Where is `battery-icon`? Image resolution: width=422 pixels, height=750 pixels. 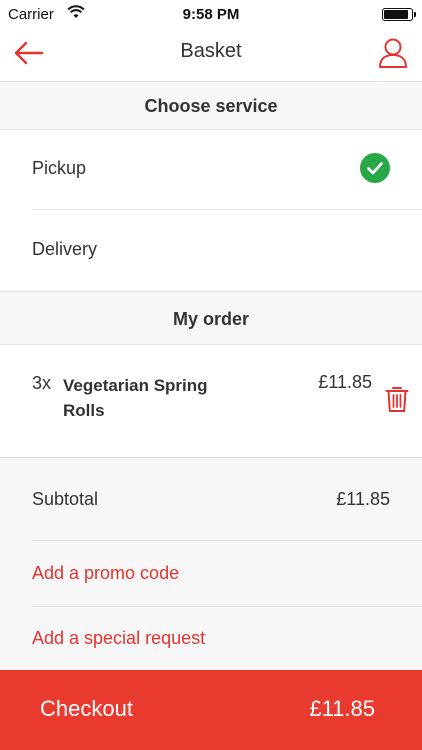 battery-icon is located at coordinates (399, 14).